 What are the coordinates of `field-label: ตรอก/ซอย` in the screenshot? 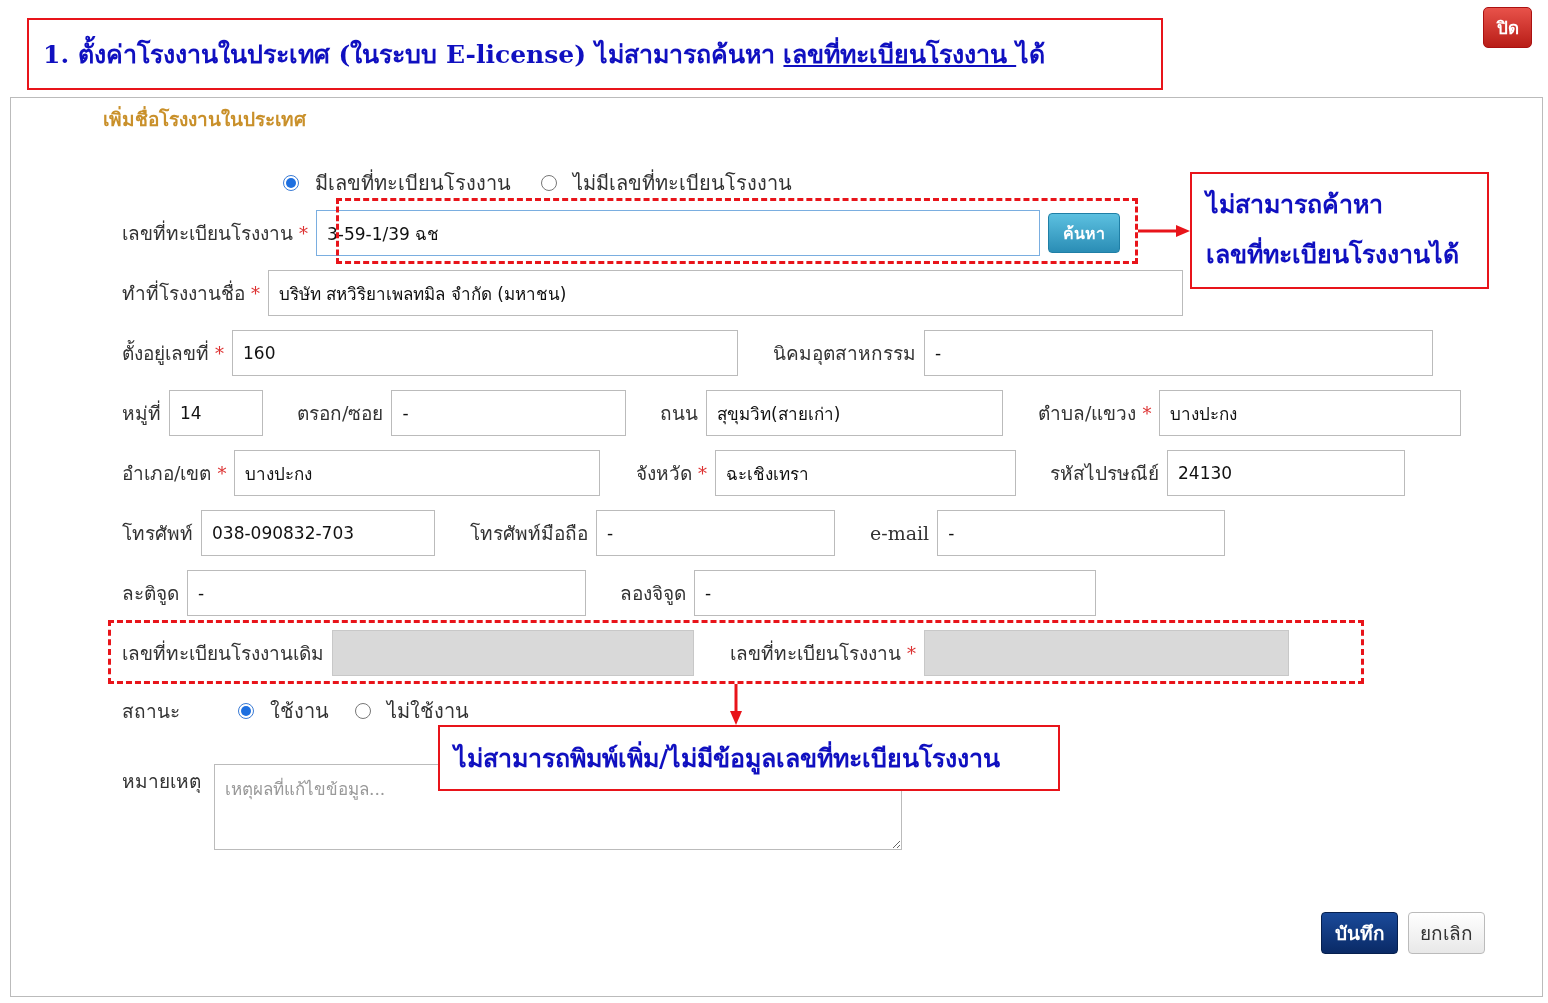 It's located at (340, 413).